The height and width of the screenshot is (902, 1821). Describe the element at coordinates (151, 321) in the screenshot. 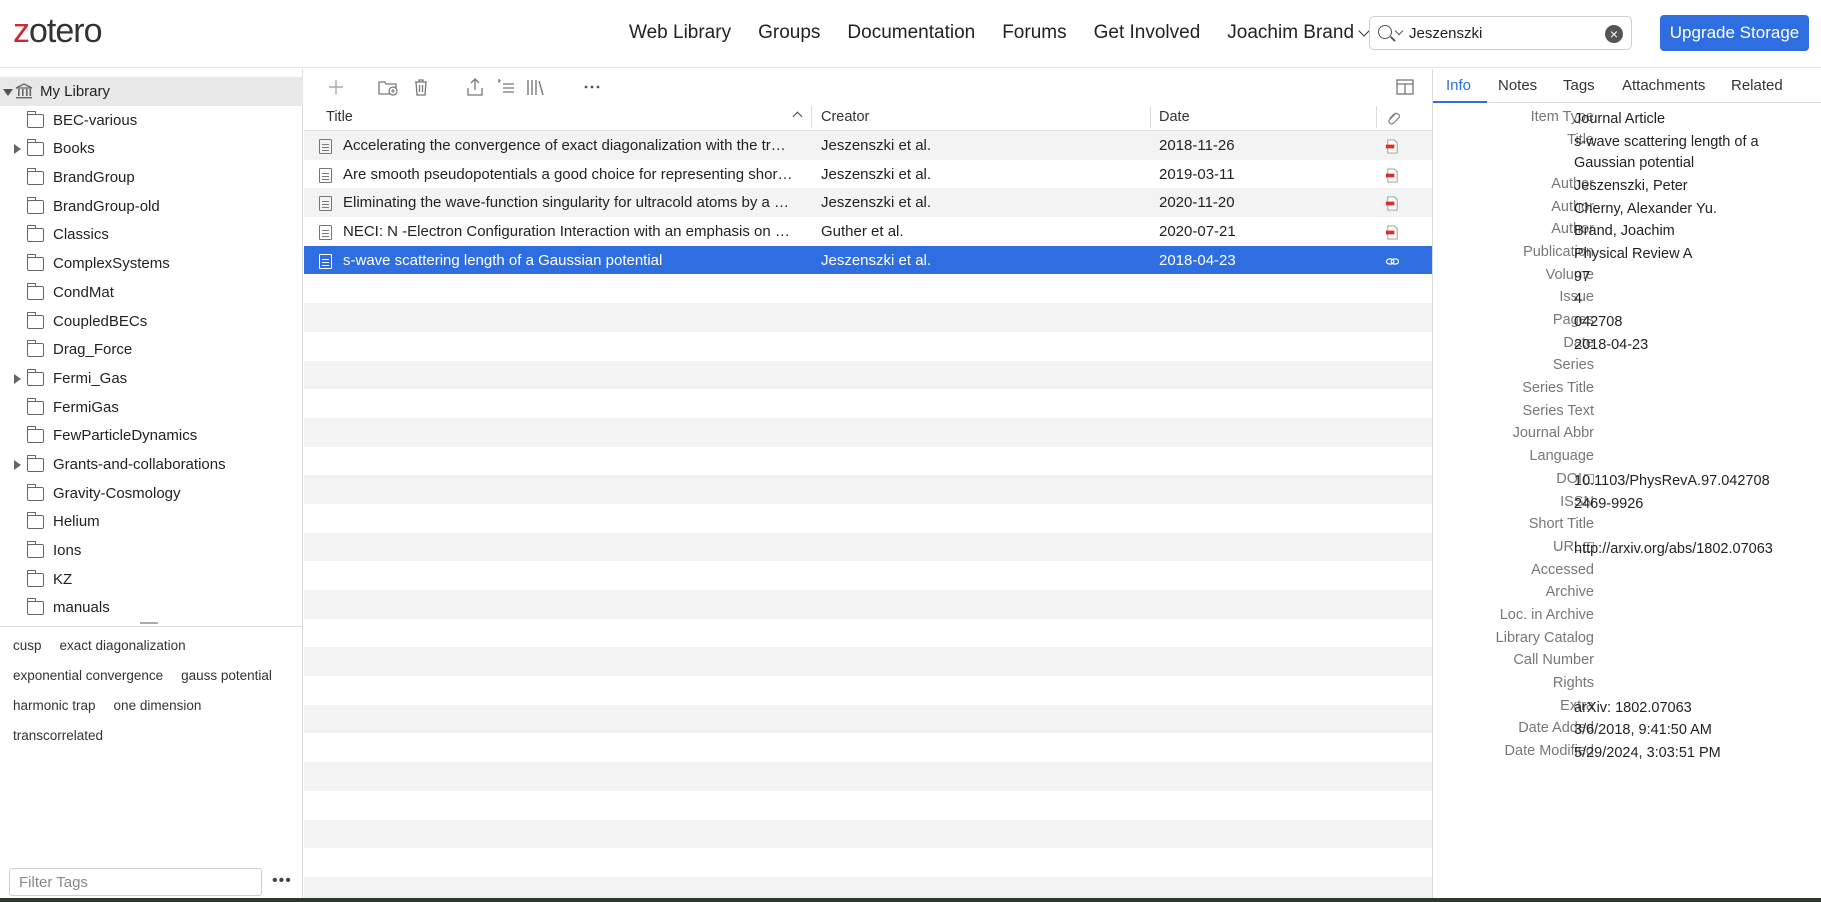

I see `collection-item: CoupledBECs` at that location.